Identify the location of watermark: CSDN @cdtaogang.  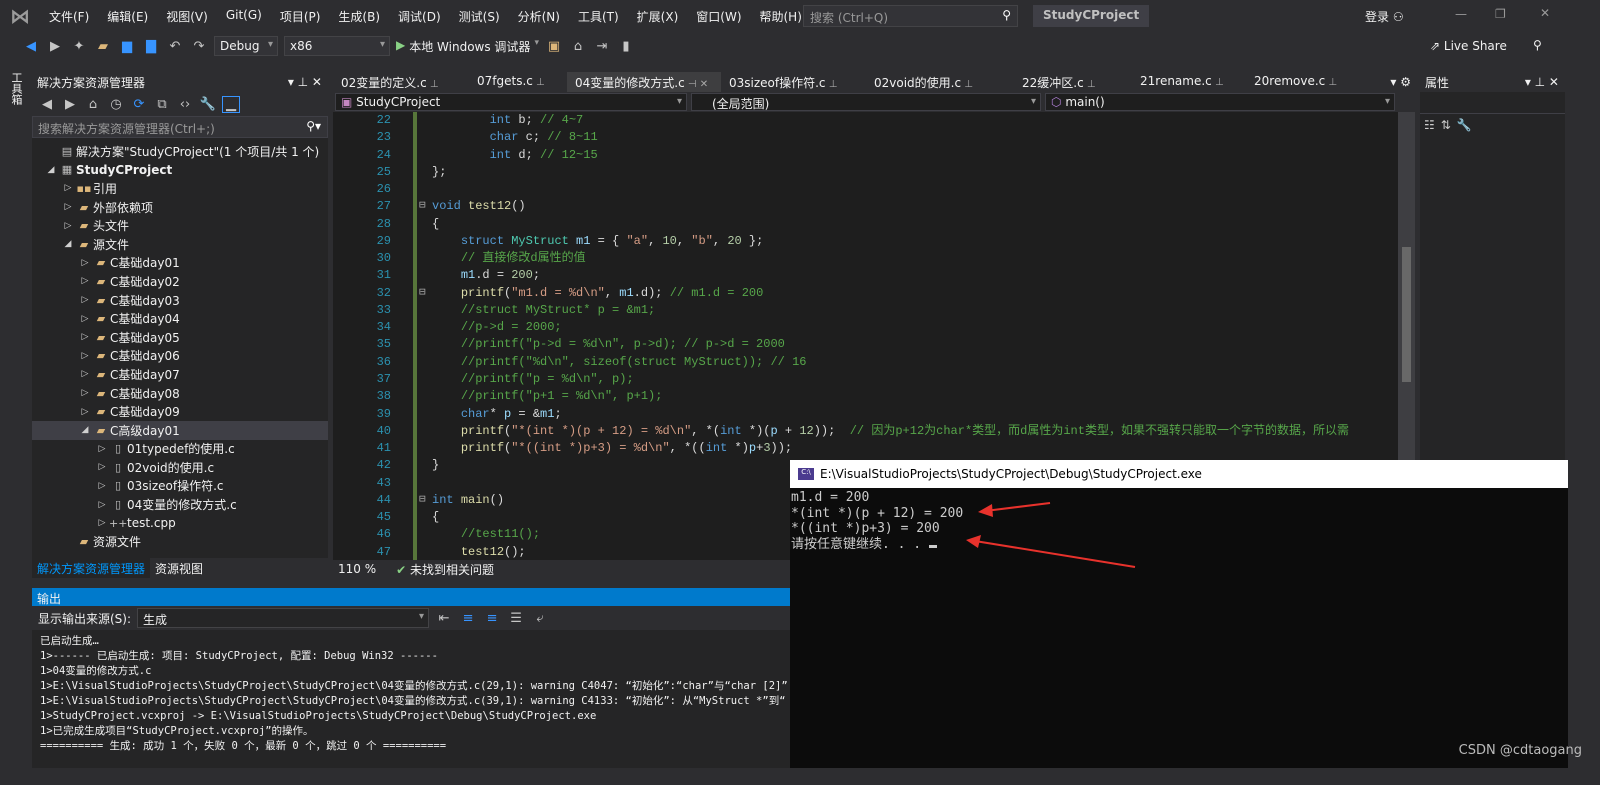
(1520, 750).